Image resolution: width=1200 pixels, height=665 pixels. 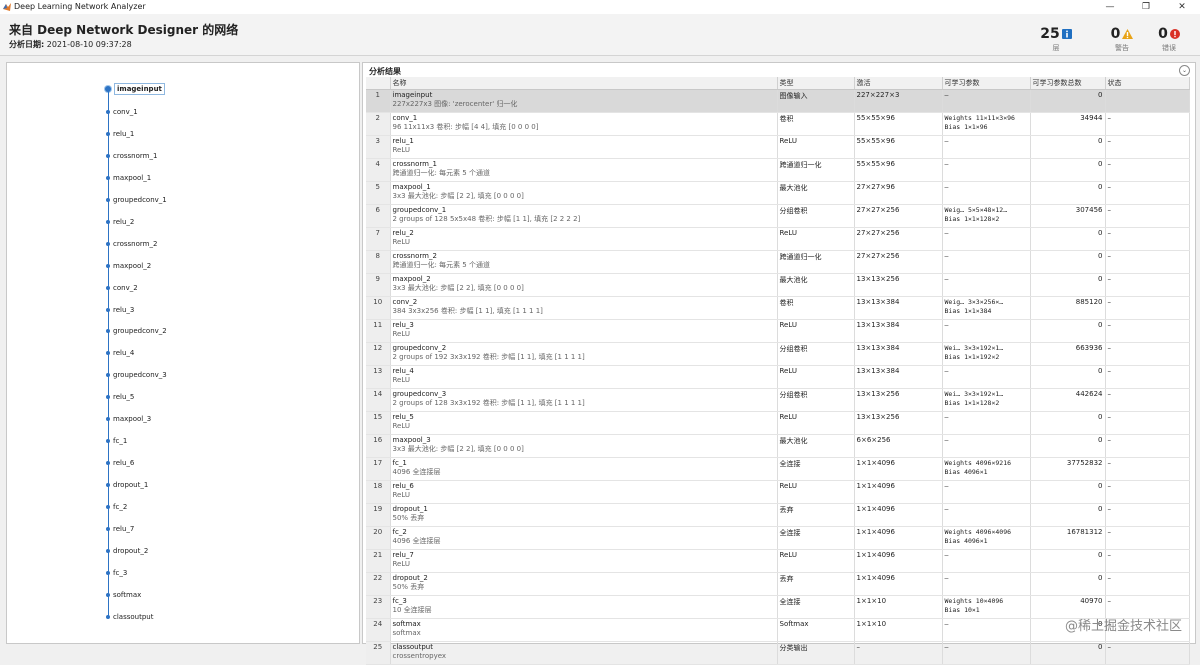 I want to click on layer-activations: 1×1×4096, so click(x=898, y=469).